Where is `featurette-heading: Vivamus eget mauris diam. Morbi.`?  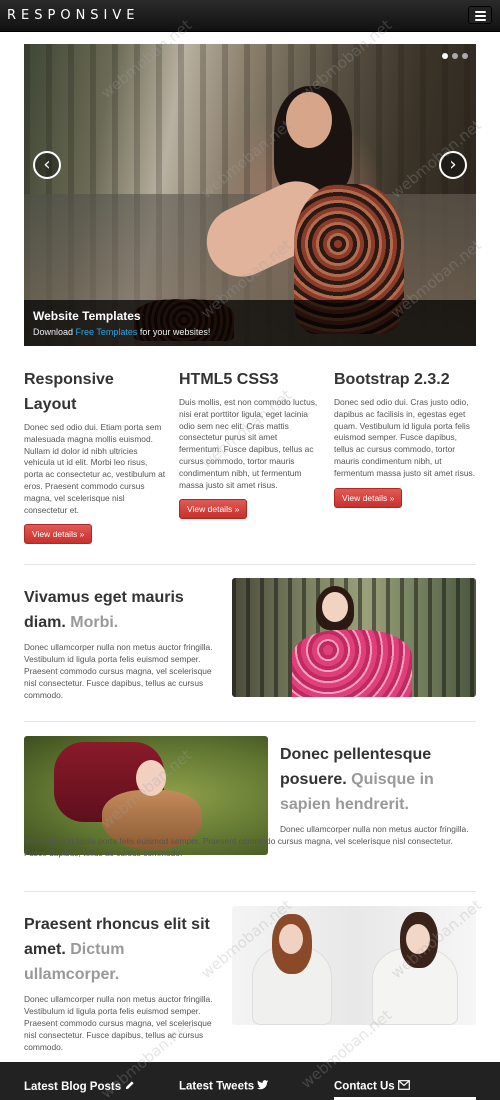 featurette-heading: Vivamus eget mauris diam. Morbi. is located at coordinates (104, 610).